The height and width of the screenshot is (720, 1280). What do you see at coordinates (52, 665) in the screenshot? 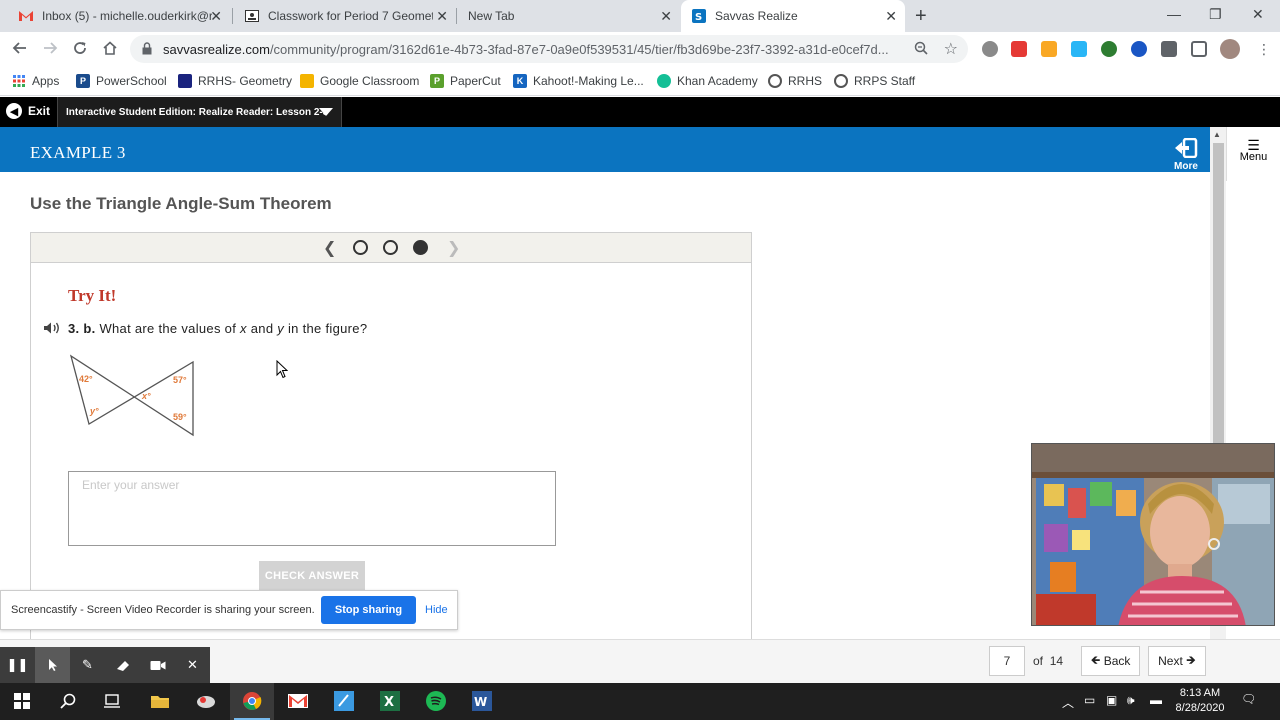
I see `cursor-tool-icon` at bounding box center [52, 665].